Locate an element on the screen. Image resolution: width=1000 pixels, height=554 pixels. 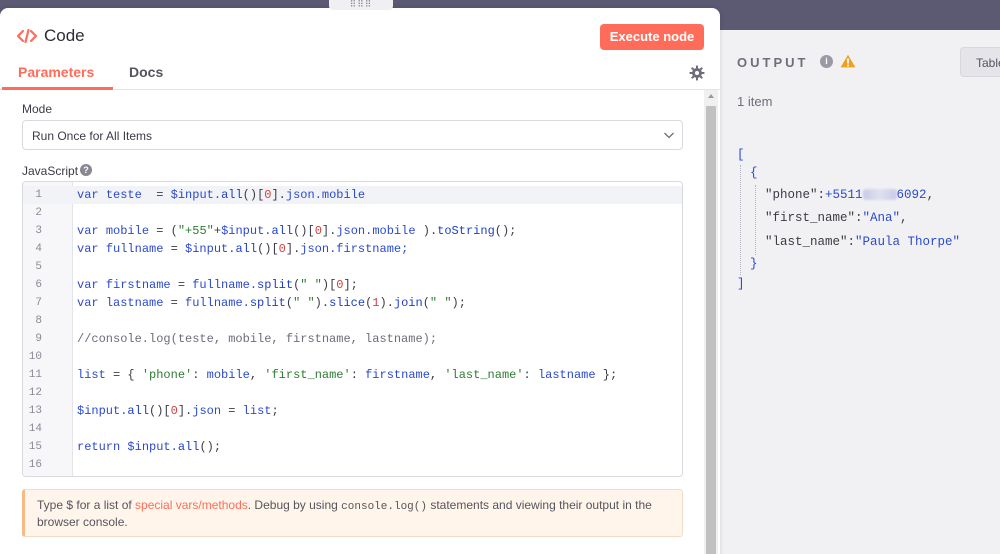
code-line: 15 return $input.all(); is located at coordinates (352, 447).